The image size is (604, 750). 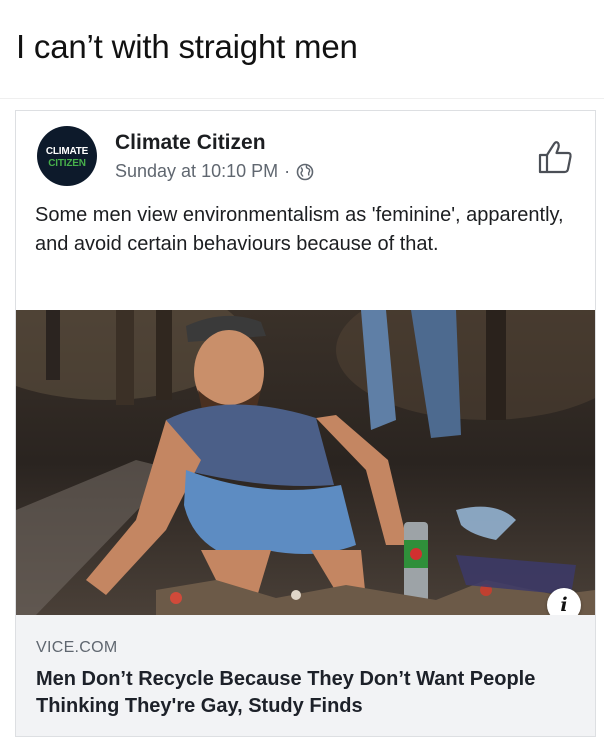 I want to click on globe-icon, so click(x=305, y=171).